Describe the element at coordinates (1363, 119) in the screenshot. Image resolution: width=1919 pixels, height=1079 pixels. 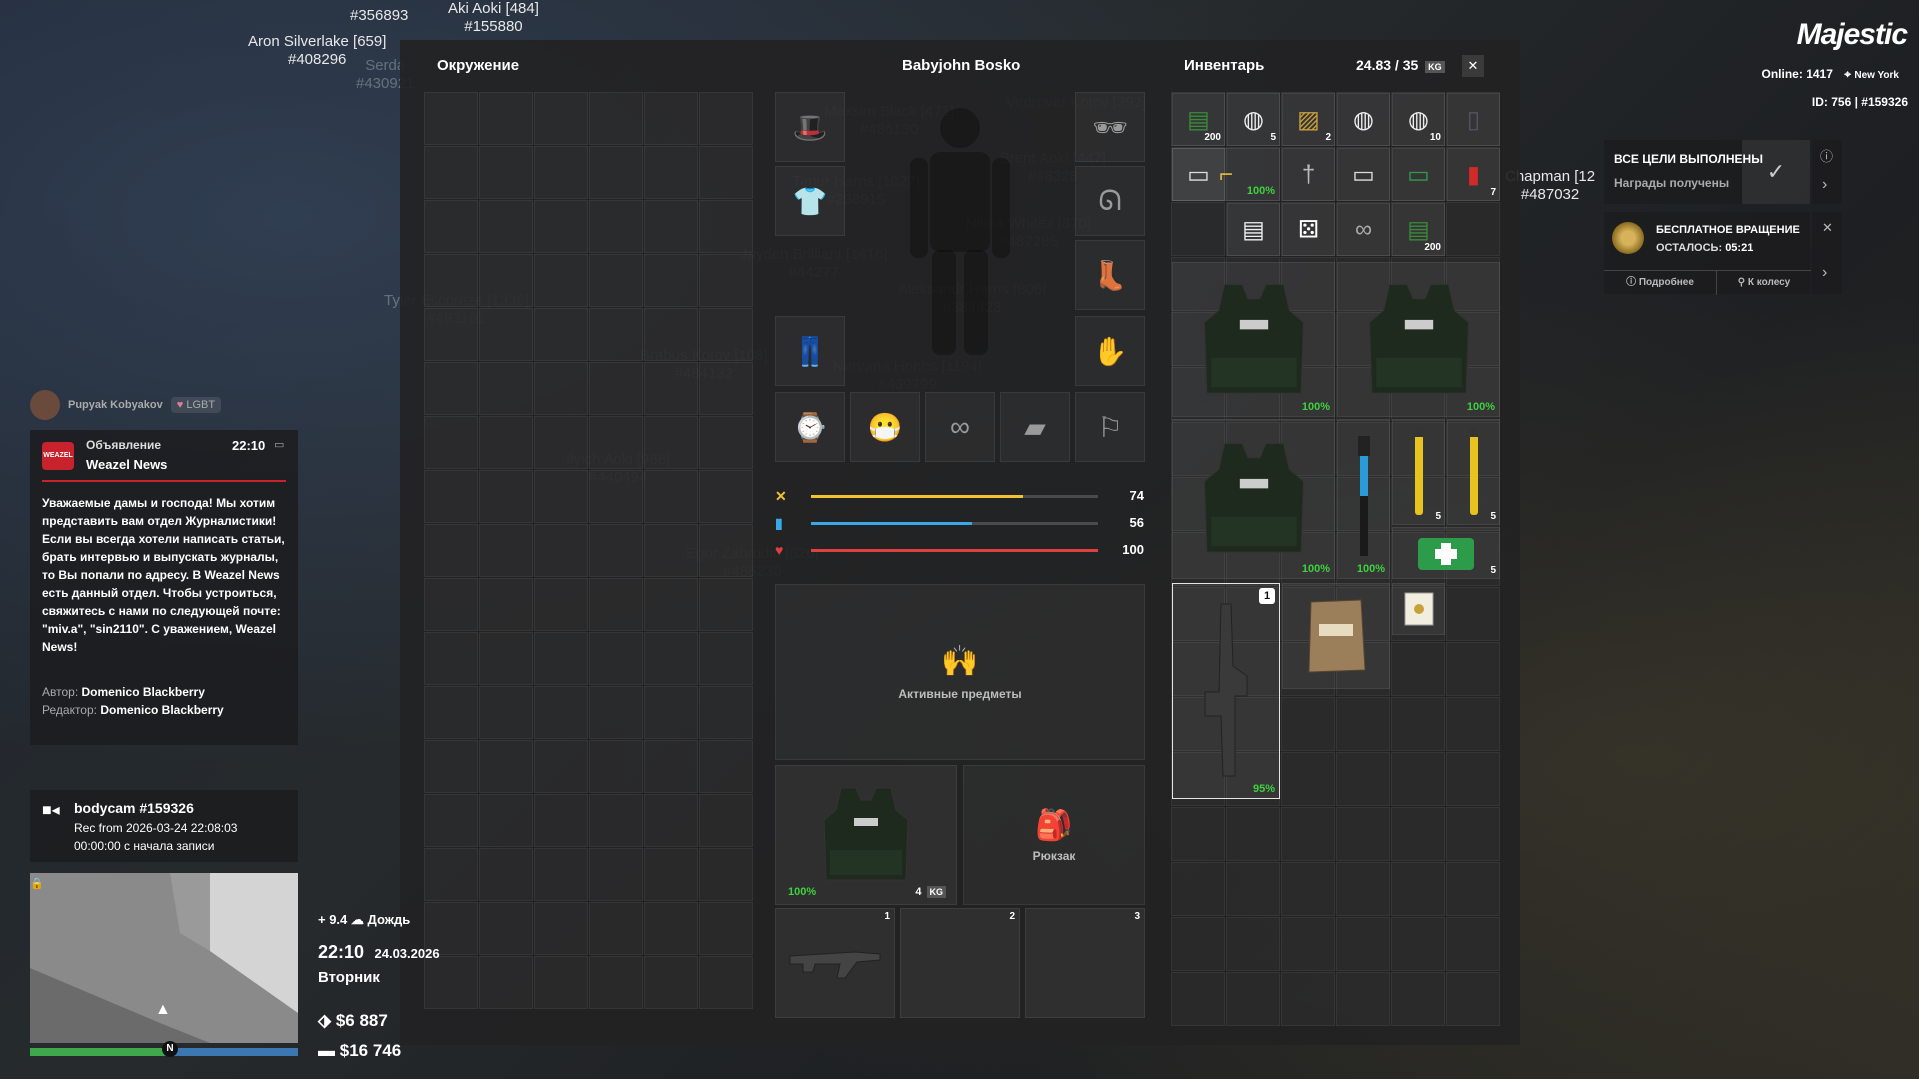
I see `inventory-item-toilet-paper: ◍` at that location.